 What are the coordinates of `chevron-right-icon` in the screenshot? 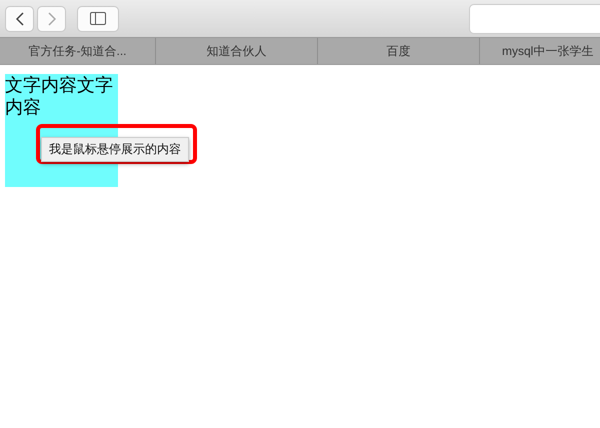 It's located at (52, 19).